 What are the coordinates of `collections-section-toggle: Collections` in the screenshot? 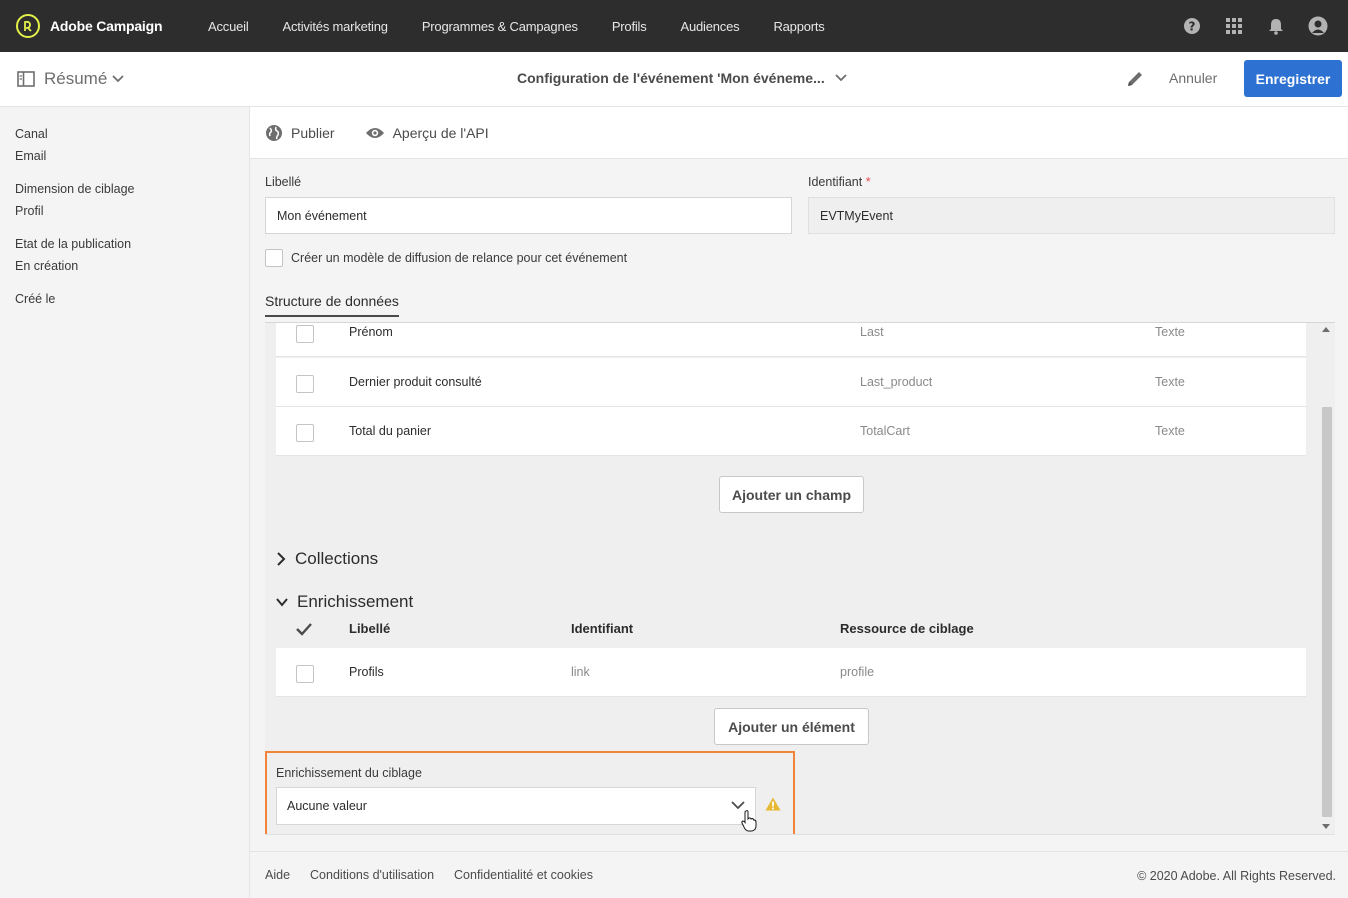 It's located at (327, 559).